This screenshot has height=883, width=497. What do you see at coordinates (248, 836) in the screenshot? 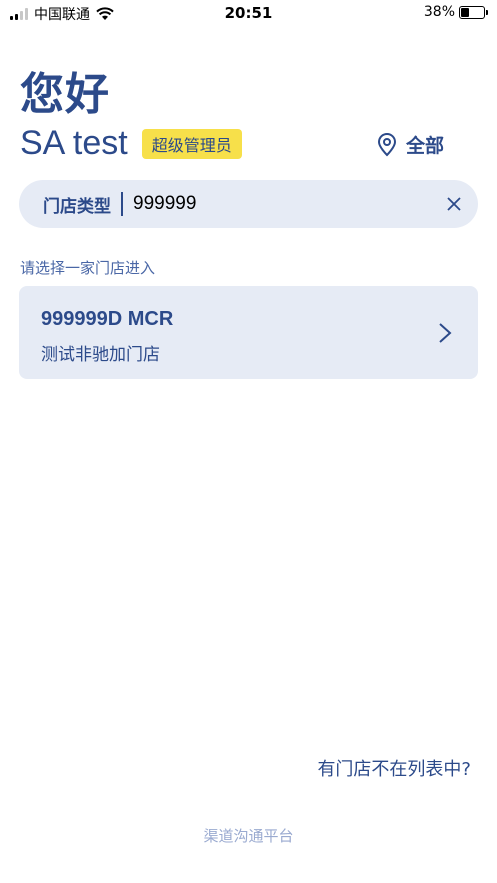
I see `footer-text: 渠道沟通平台` at bounding box center [248, 836].